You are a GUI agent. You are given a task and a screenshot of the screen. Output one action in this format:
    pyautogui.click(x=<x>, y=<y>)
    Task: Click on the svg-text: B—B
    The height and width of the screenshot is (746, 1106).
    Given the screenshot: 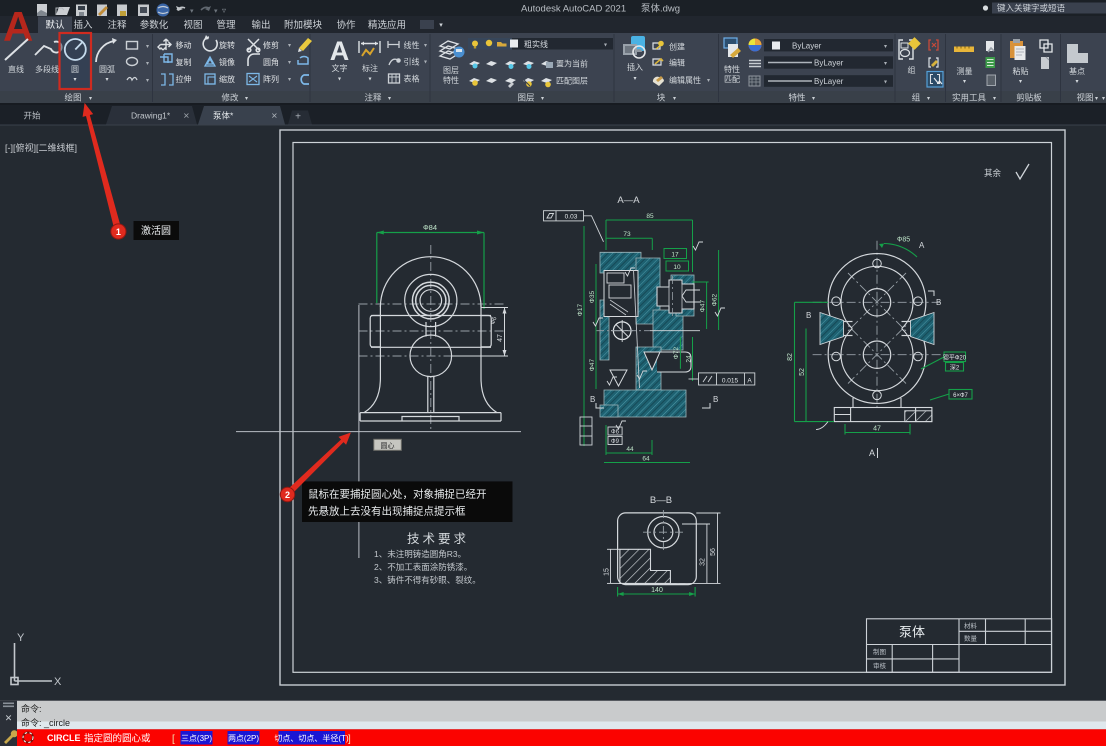 What is the action you would take?
    pyautogui.click(x=661, y=500)
    